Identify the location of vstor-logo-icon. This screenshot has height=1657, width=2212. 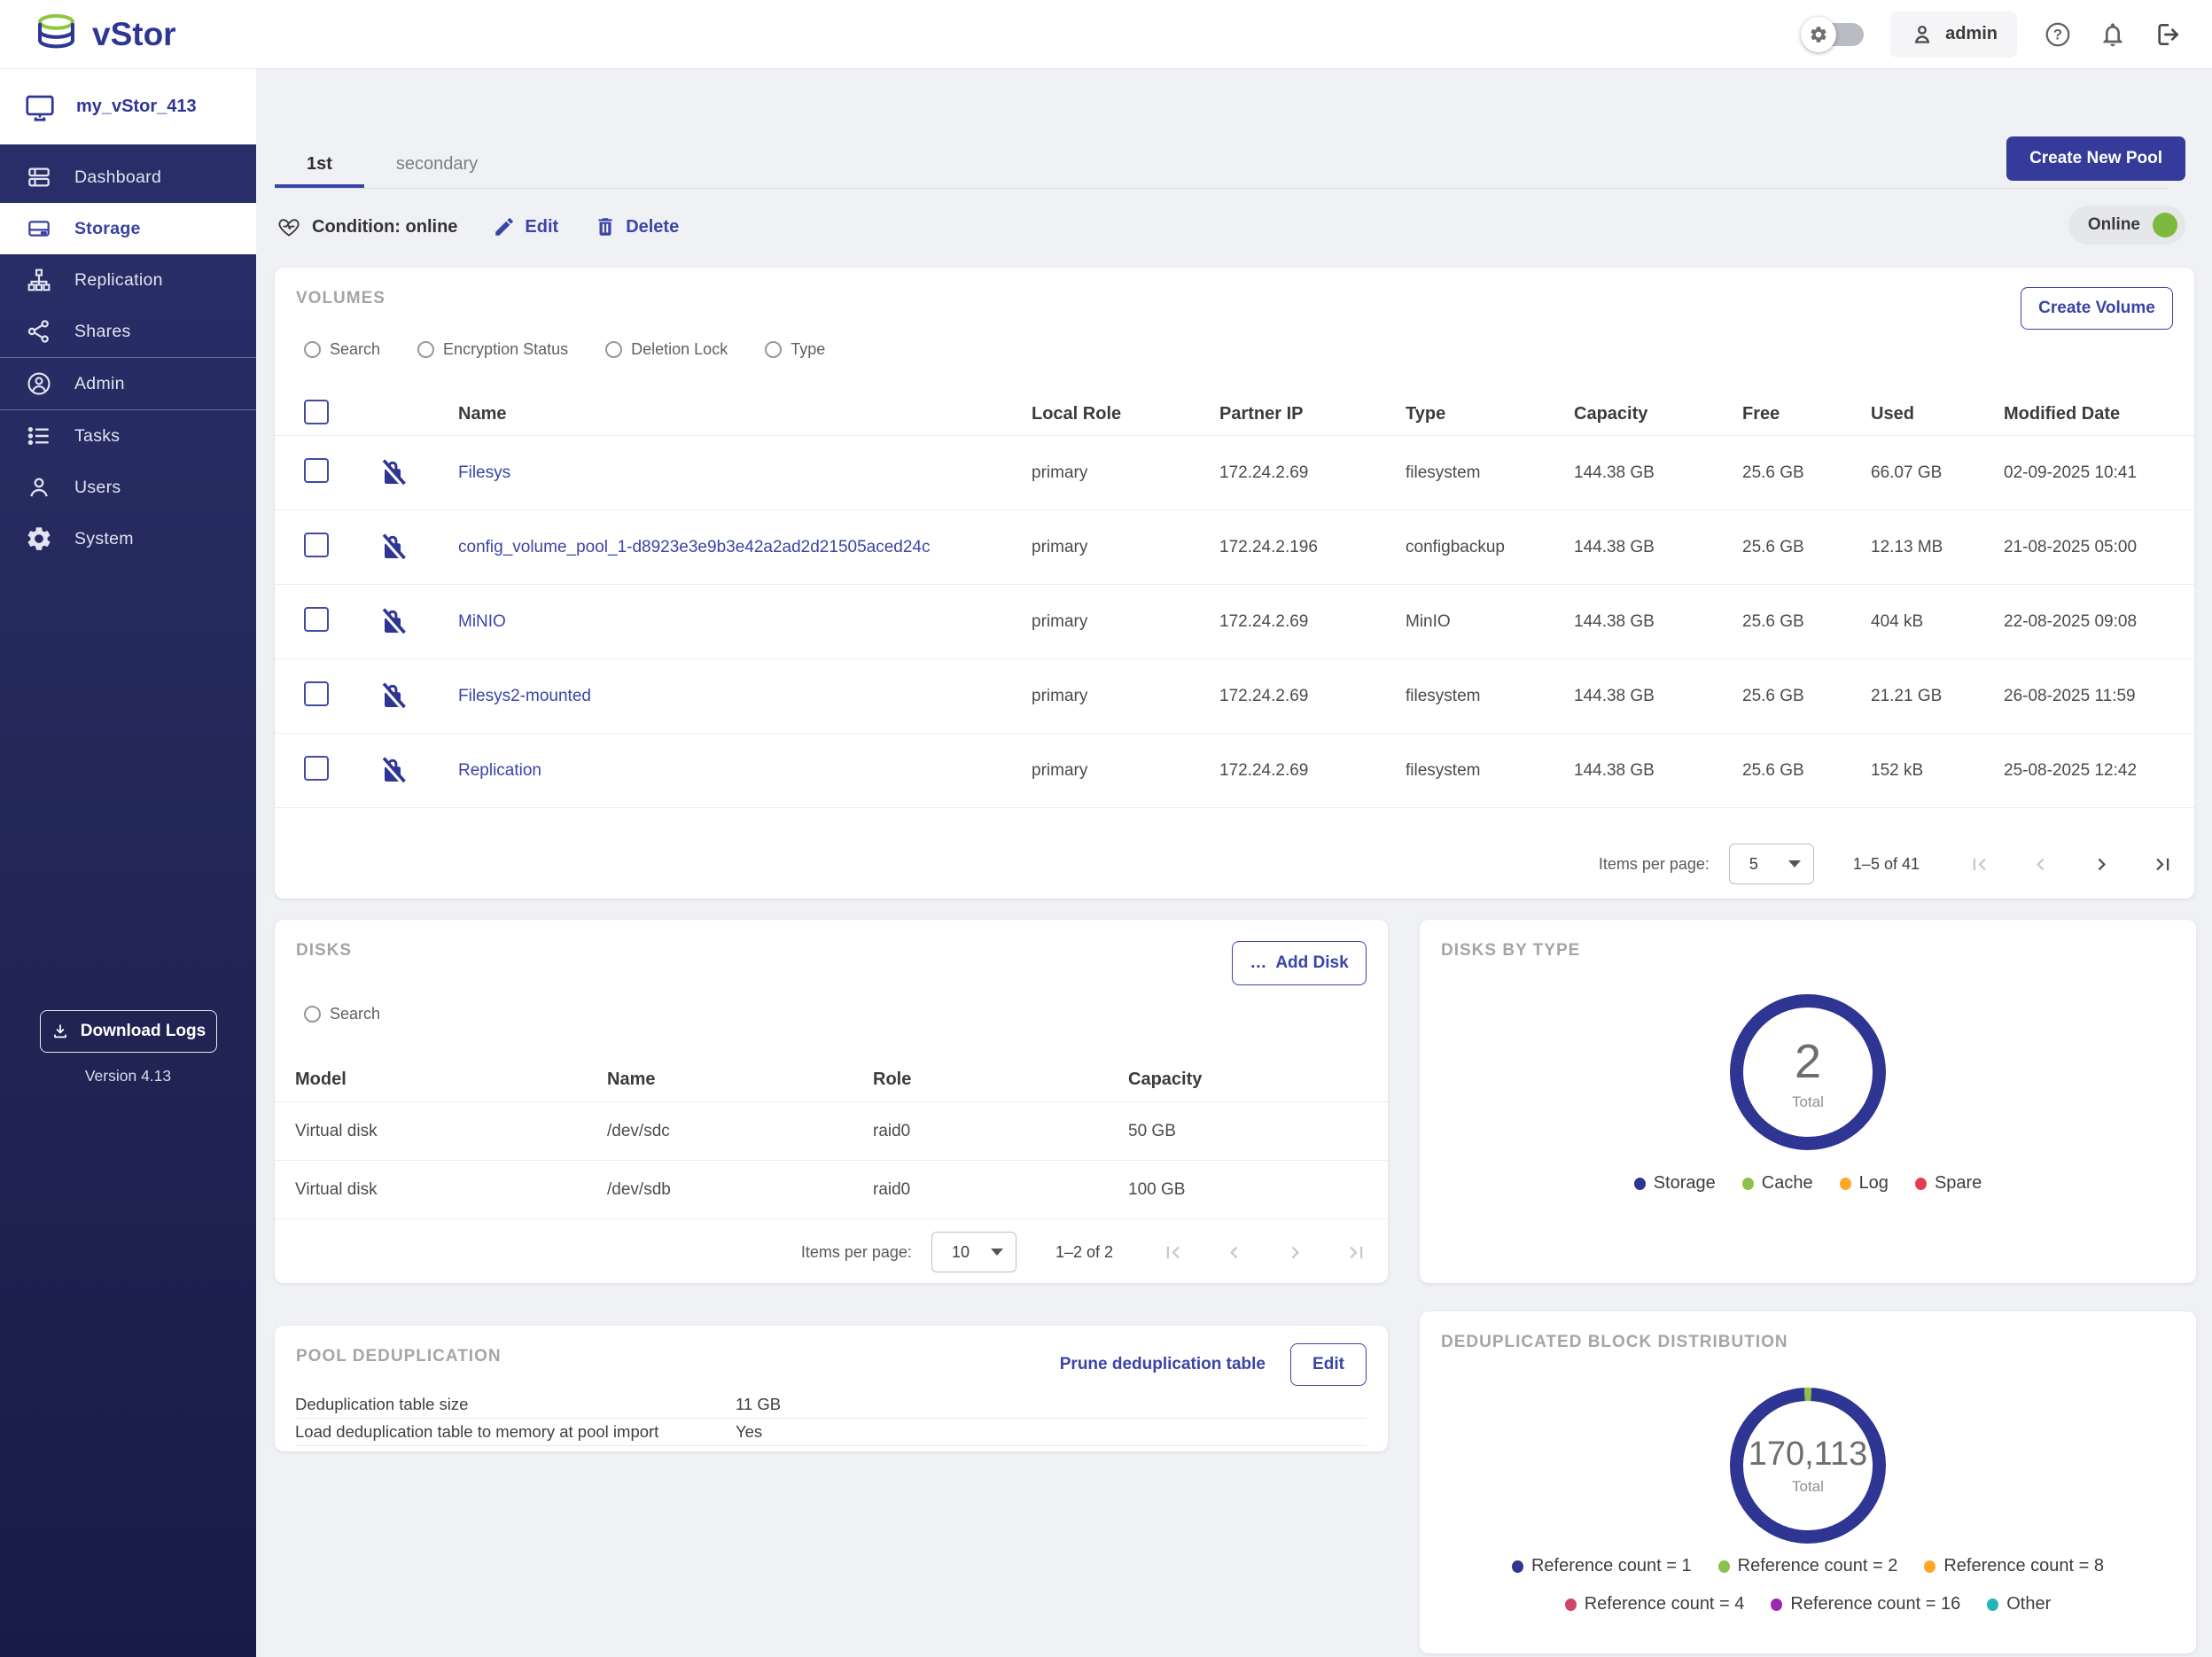
(56, 30).